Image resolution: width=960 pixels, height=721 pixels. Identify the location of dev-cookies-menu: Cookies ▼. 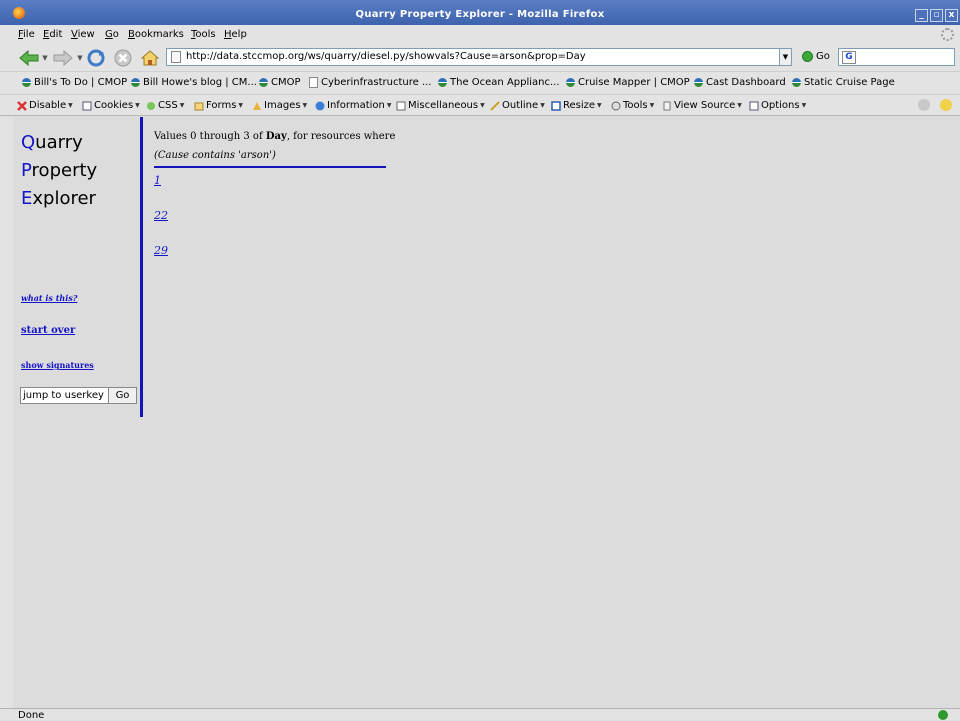
(111, 105).